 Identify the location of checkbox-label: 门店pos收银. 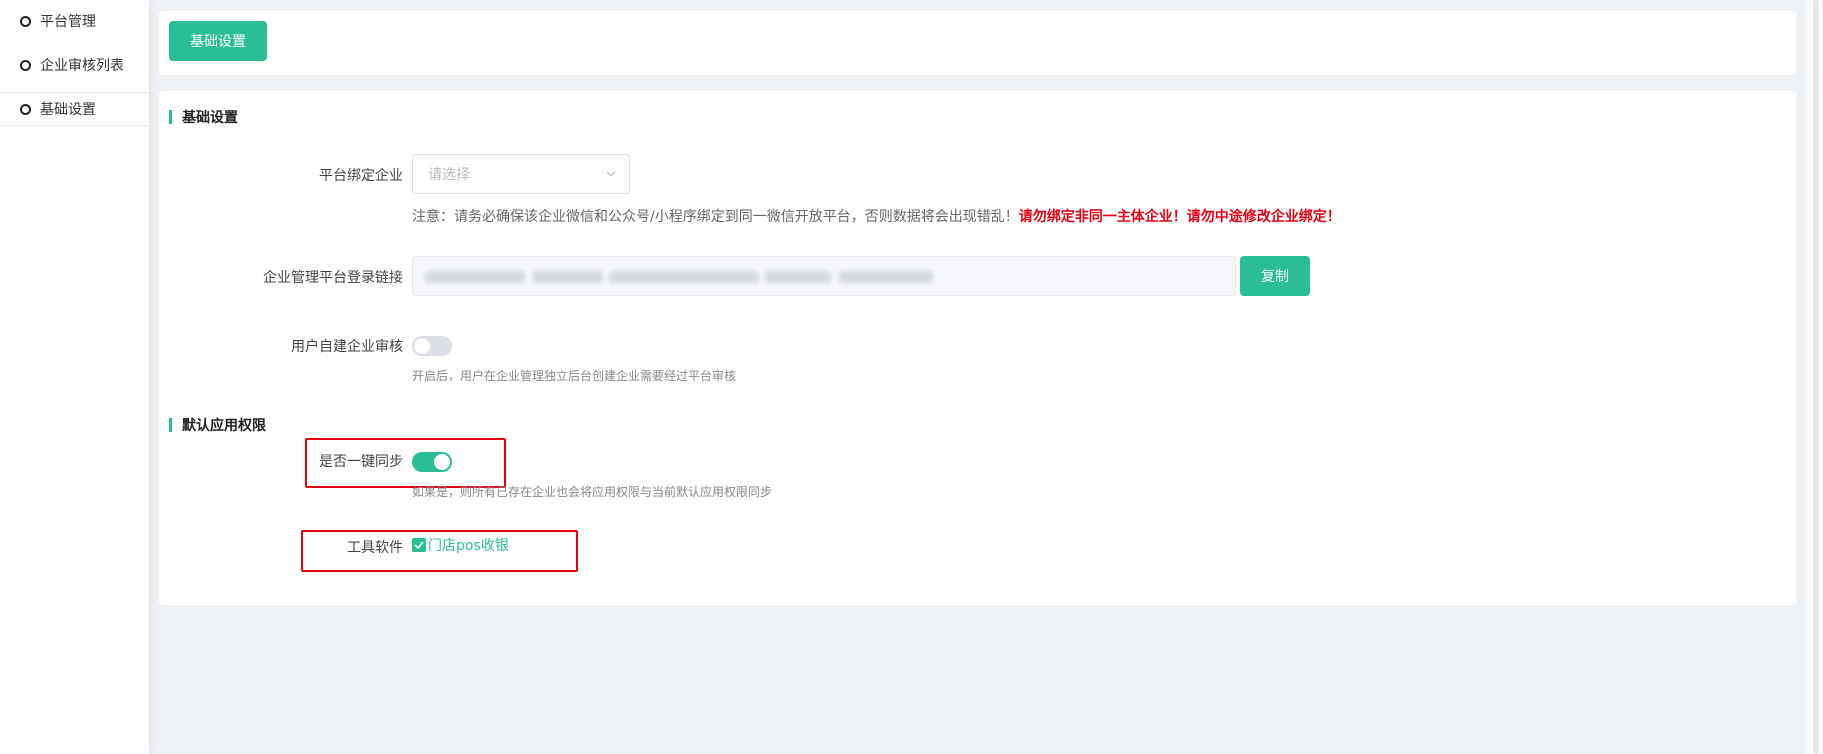
(468, 546).